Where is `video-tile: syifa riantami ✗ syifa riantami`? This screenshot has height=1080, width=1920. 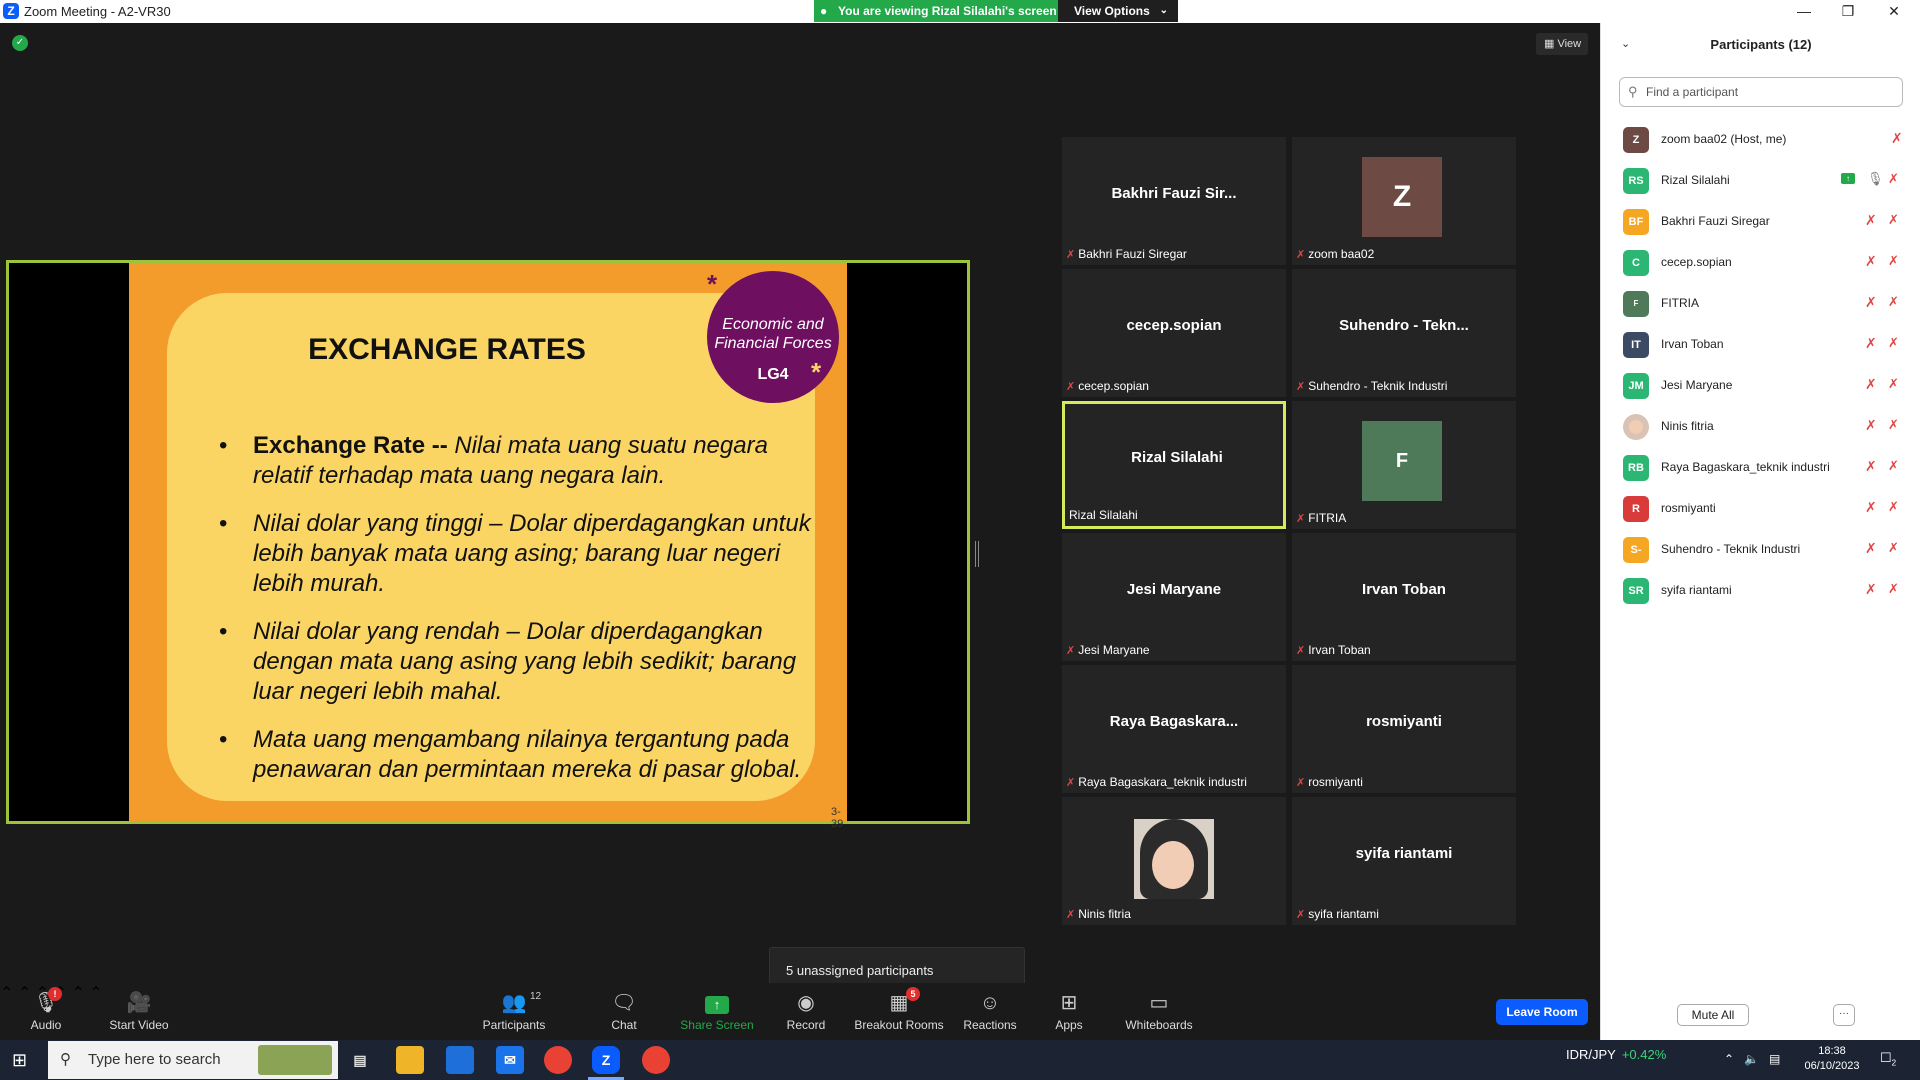 video-tile: syifa riantami ✗ syifa riantami is located at coordinates (1404, 861).